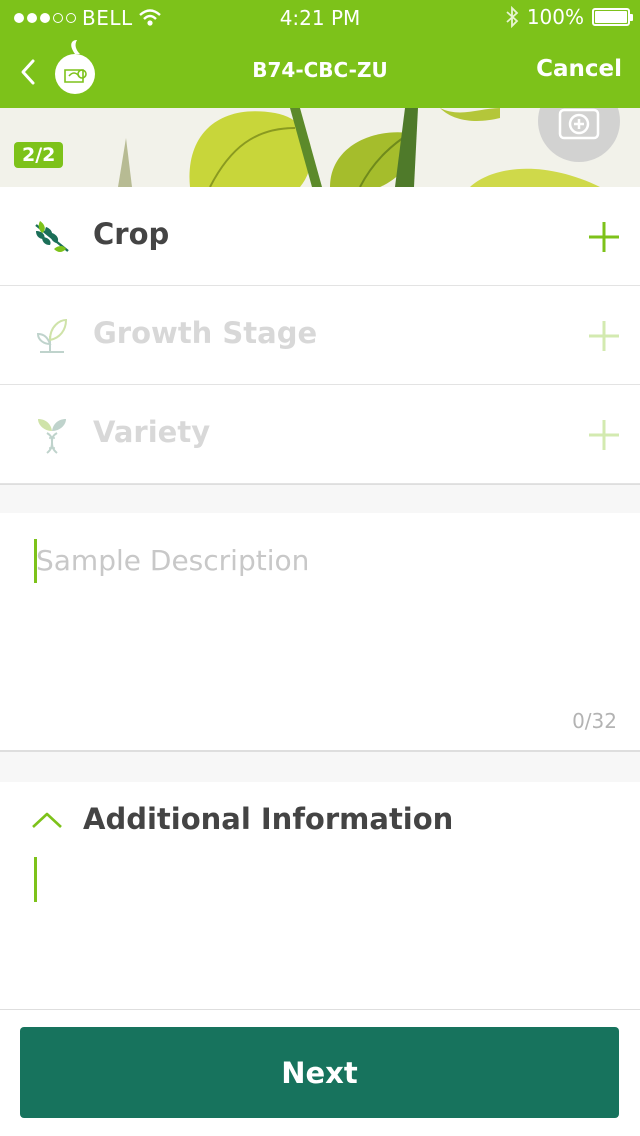 The image size is (640, 1136). I want to click on crop-label: Crop, so click(131, 234).